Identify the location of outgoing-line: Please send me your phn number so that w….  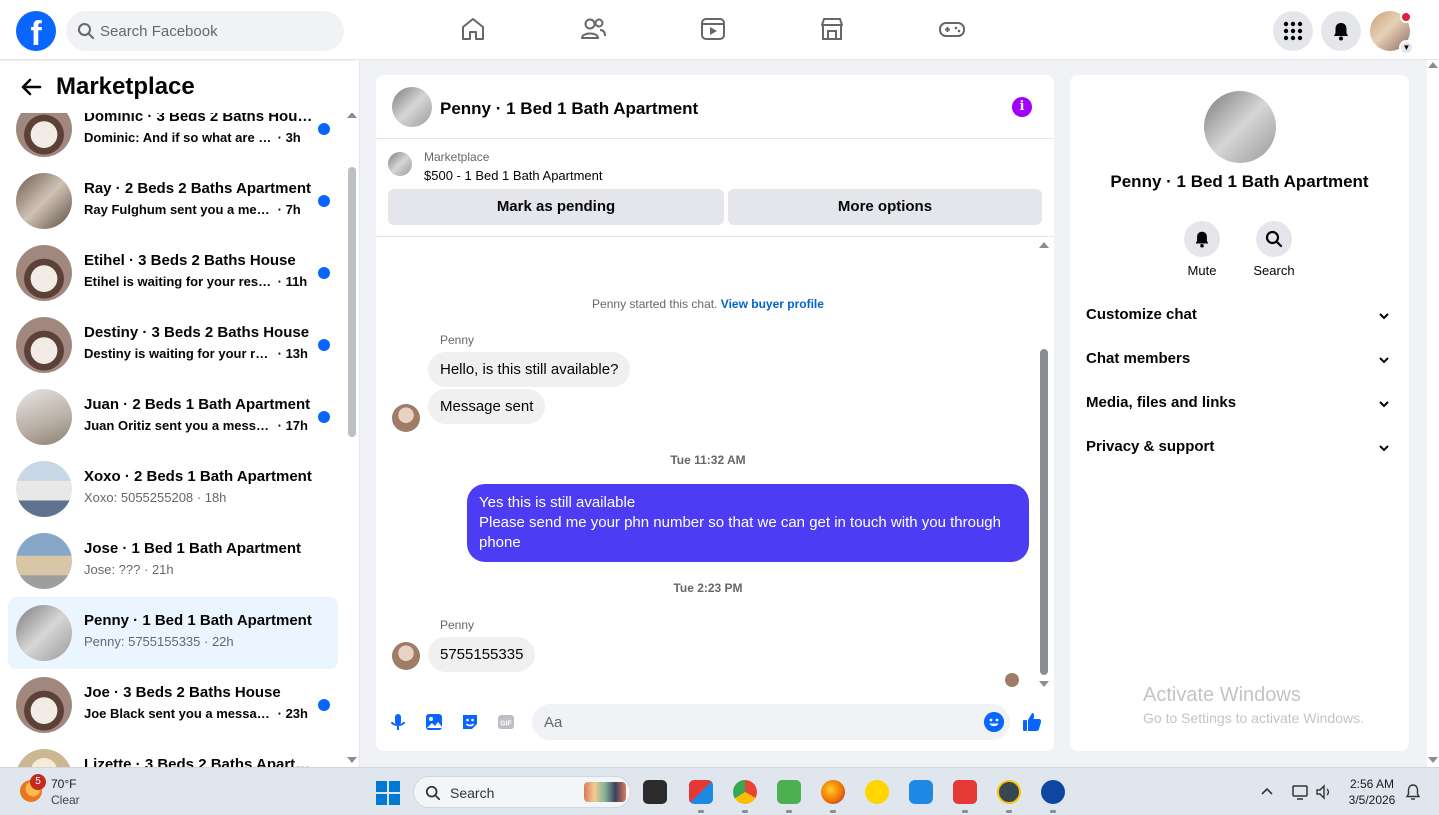
(740, 532).